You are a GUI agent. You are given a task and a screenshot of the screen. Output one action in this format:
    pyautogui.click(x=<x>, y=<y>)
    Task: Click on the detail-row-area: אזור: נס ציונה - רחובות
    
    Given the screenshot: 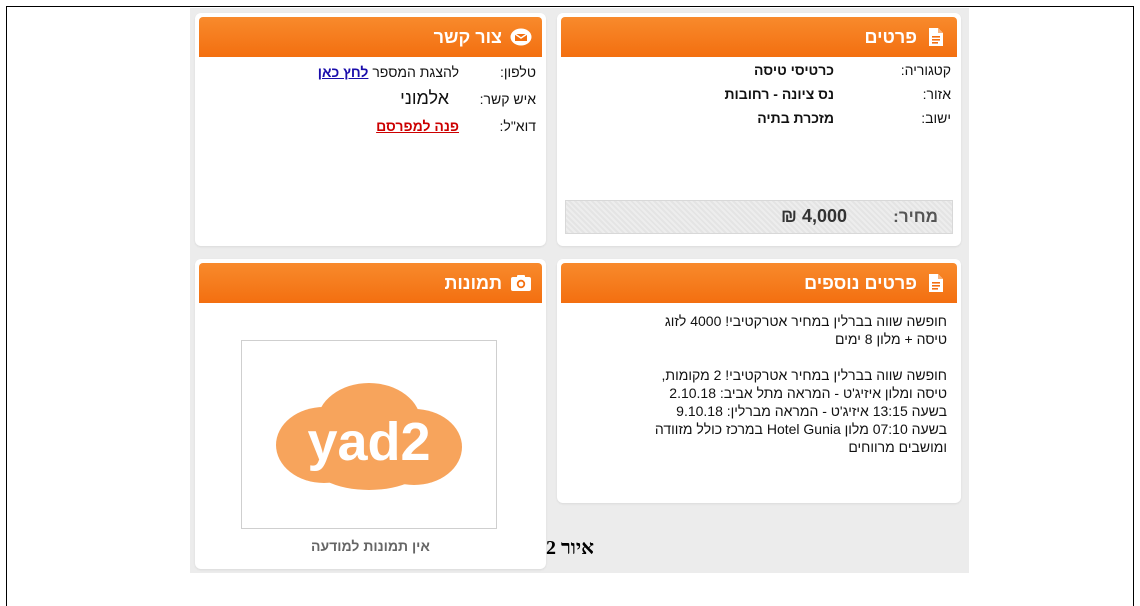 What is the action you would take?
    pyautogui.click(x=761, y=96)
    